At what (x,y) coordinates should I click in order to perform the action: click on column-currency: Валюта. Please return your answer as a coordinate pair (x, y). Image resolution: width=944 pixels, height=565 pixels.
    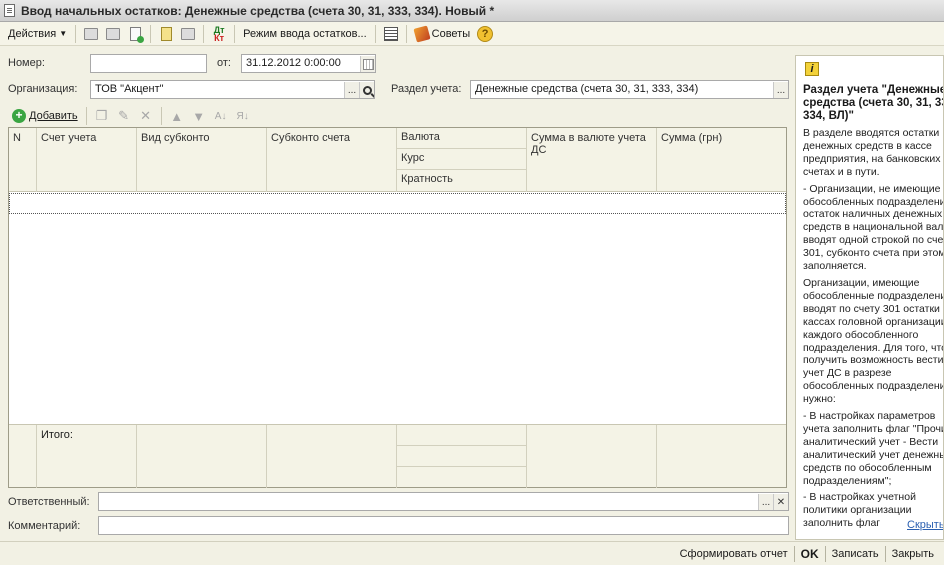
    Looking at the image, I should click on (461, 138).